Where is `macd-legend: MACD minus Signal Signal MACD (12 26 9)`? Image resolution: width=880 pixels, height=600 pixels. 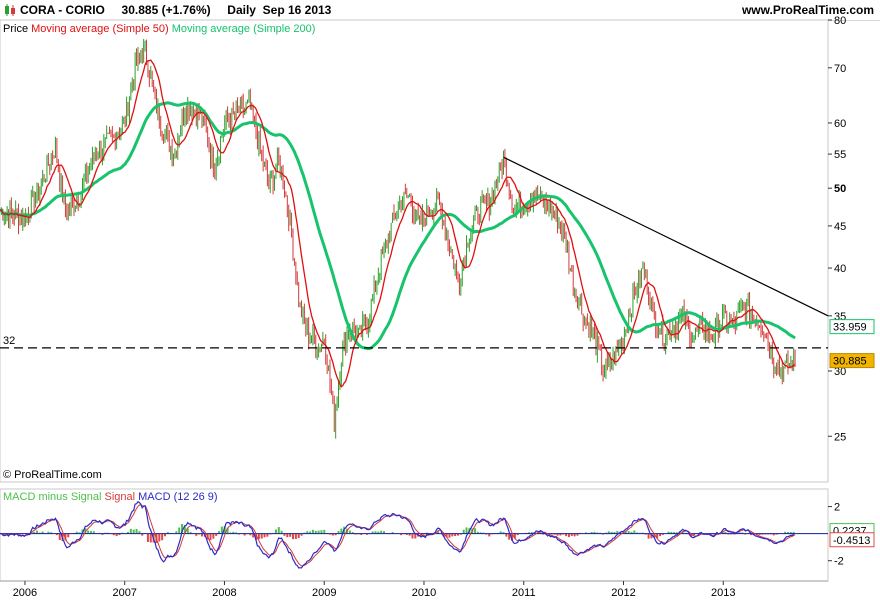
macd-legend: MACD minus Signal Signal MACD (12 26 9) is located at coordinates (110, 497).